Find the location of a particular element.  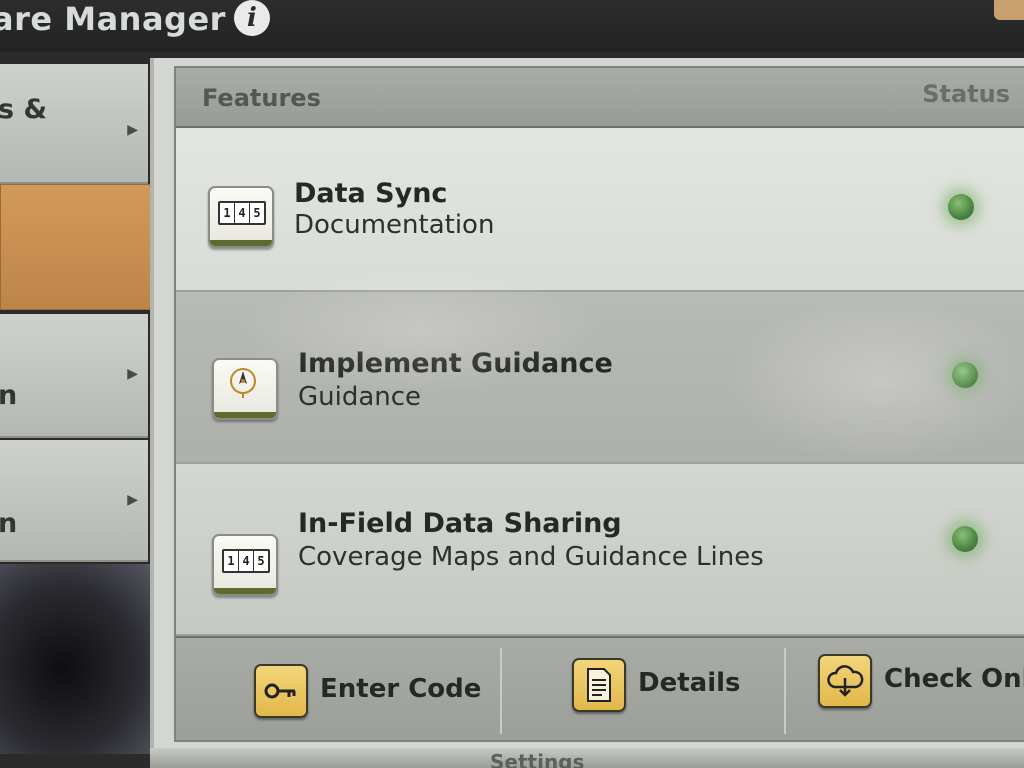

feature-title: In-Field Data Sharing is located at coordinates (460, 523).